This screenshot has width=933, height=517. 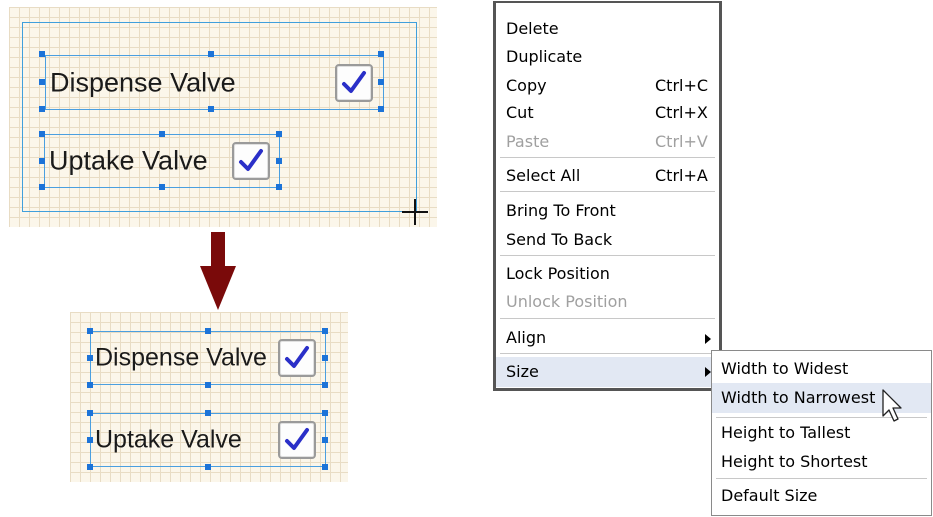 I want to click on menu-item-copy: Copy Ctrl+C, so click(x=607, y=86).